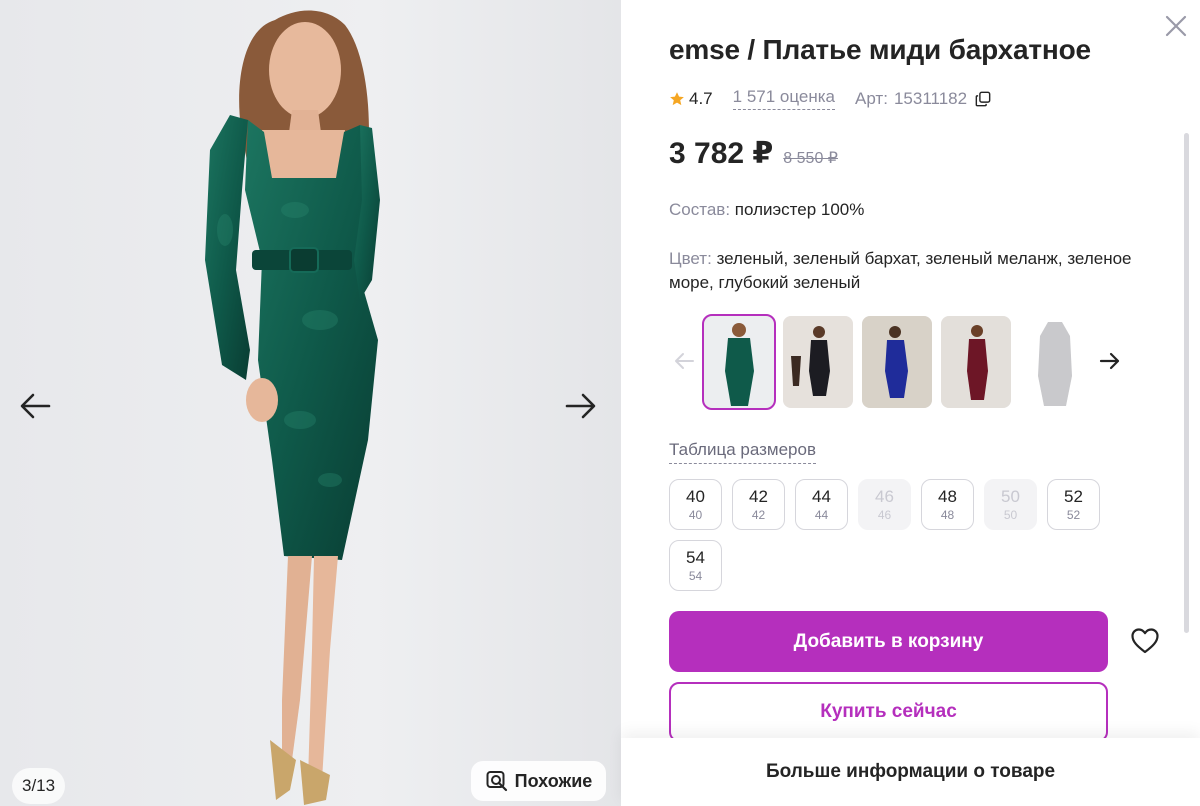  Describe the element at coordinates (695, 575) in the screenshot. I see `size-sub: 54` at that location.